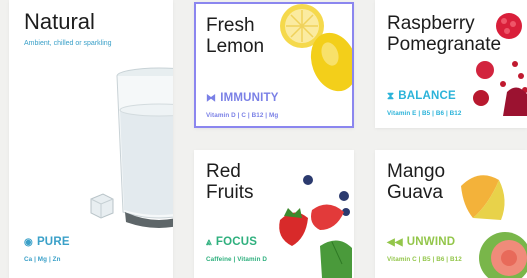 The width and height of the screenshot is (527, 278). What do you see at coordinates (431, 242) in the screenshot?
I see `feature-text: UNWIND` at bounding box center [431, 242].